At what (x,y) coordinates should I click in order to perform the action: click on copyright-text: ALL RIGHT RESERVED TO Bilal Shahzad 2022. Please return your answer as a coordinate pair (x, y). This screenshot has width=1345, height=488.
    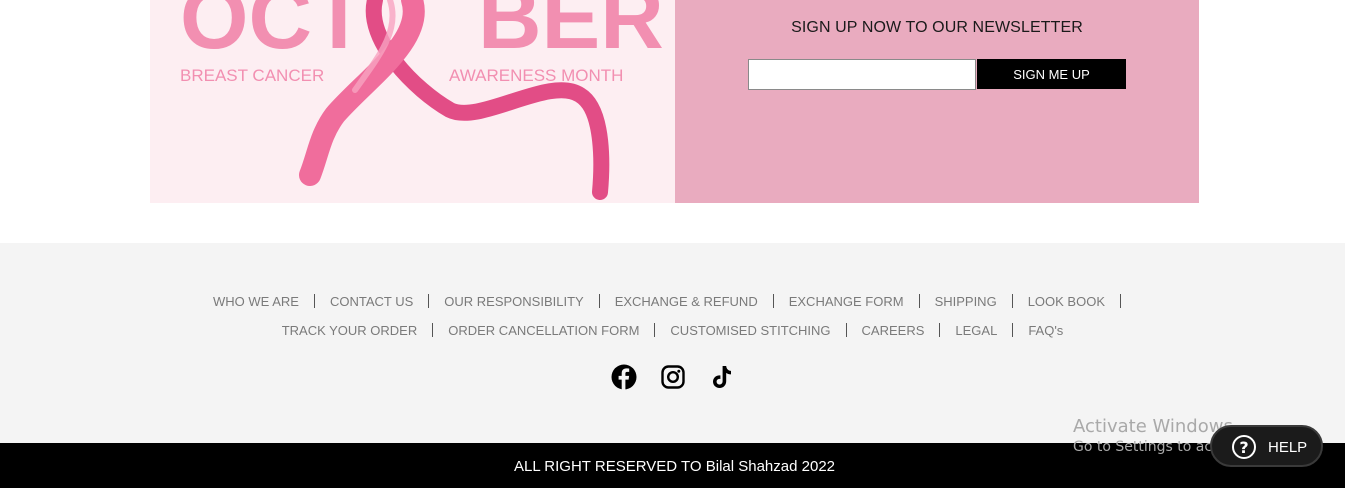
    Looking at the image, I should click on (674, 466).